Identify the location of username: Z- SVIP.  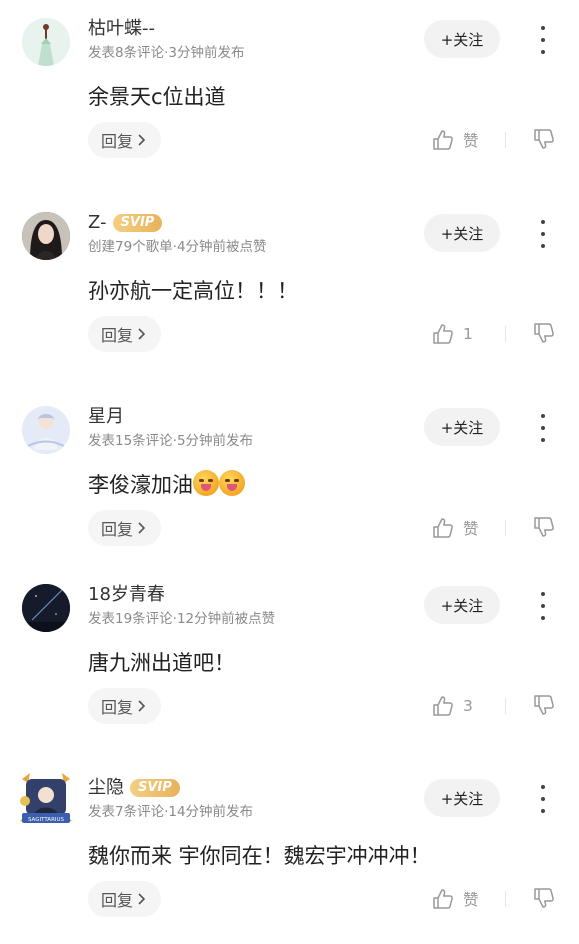
(125, 223).